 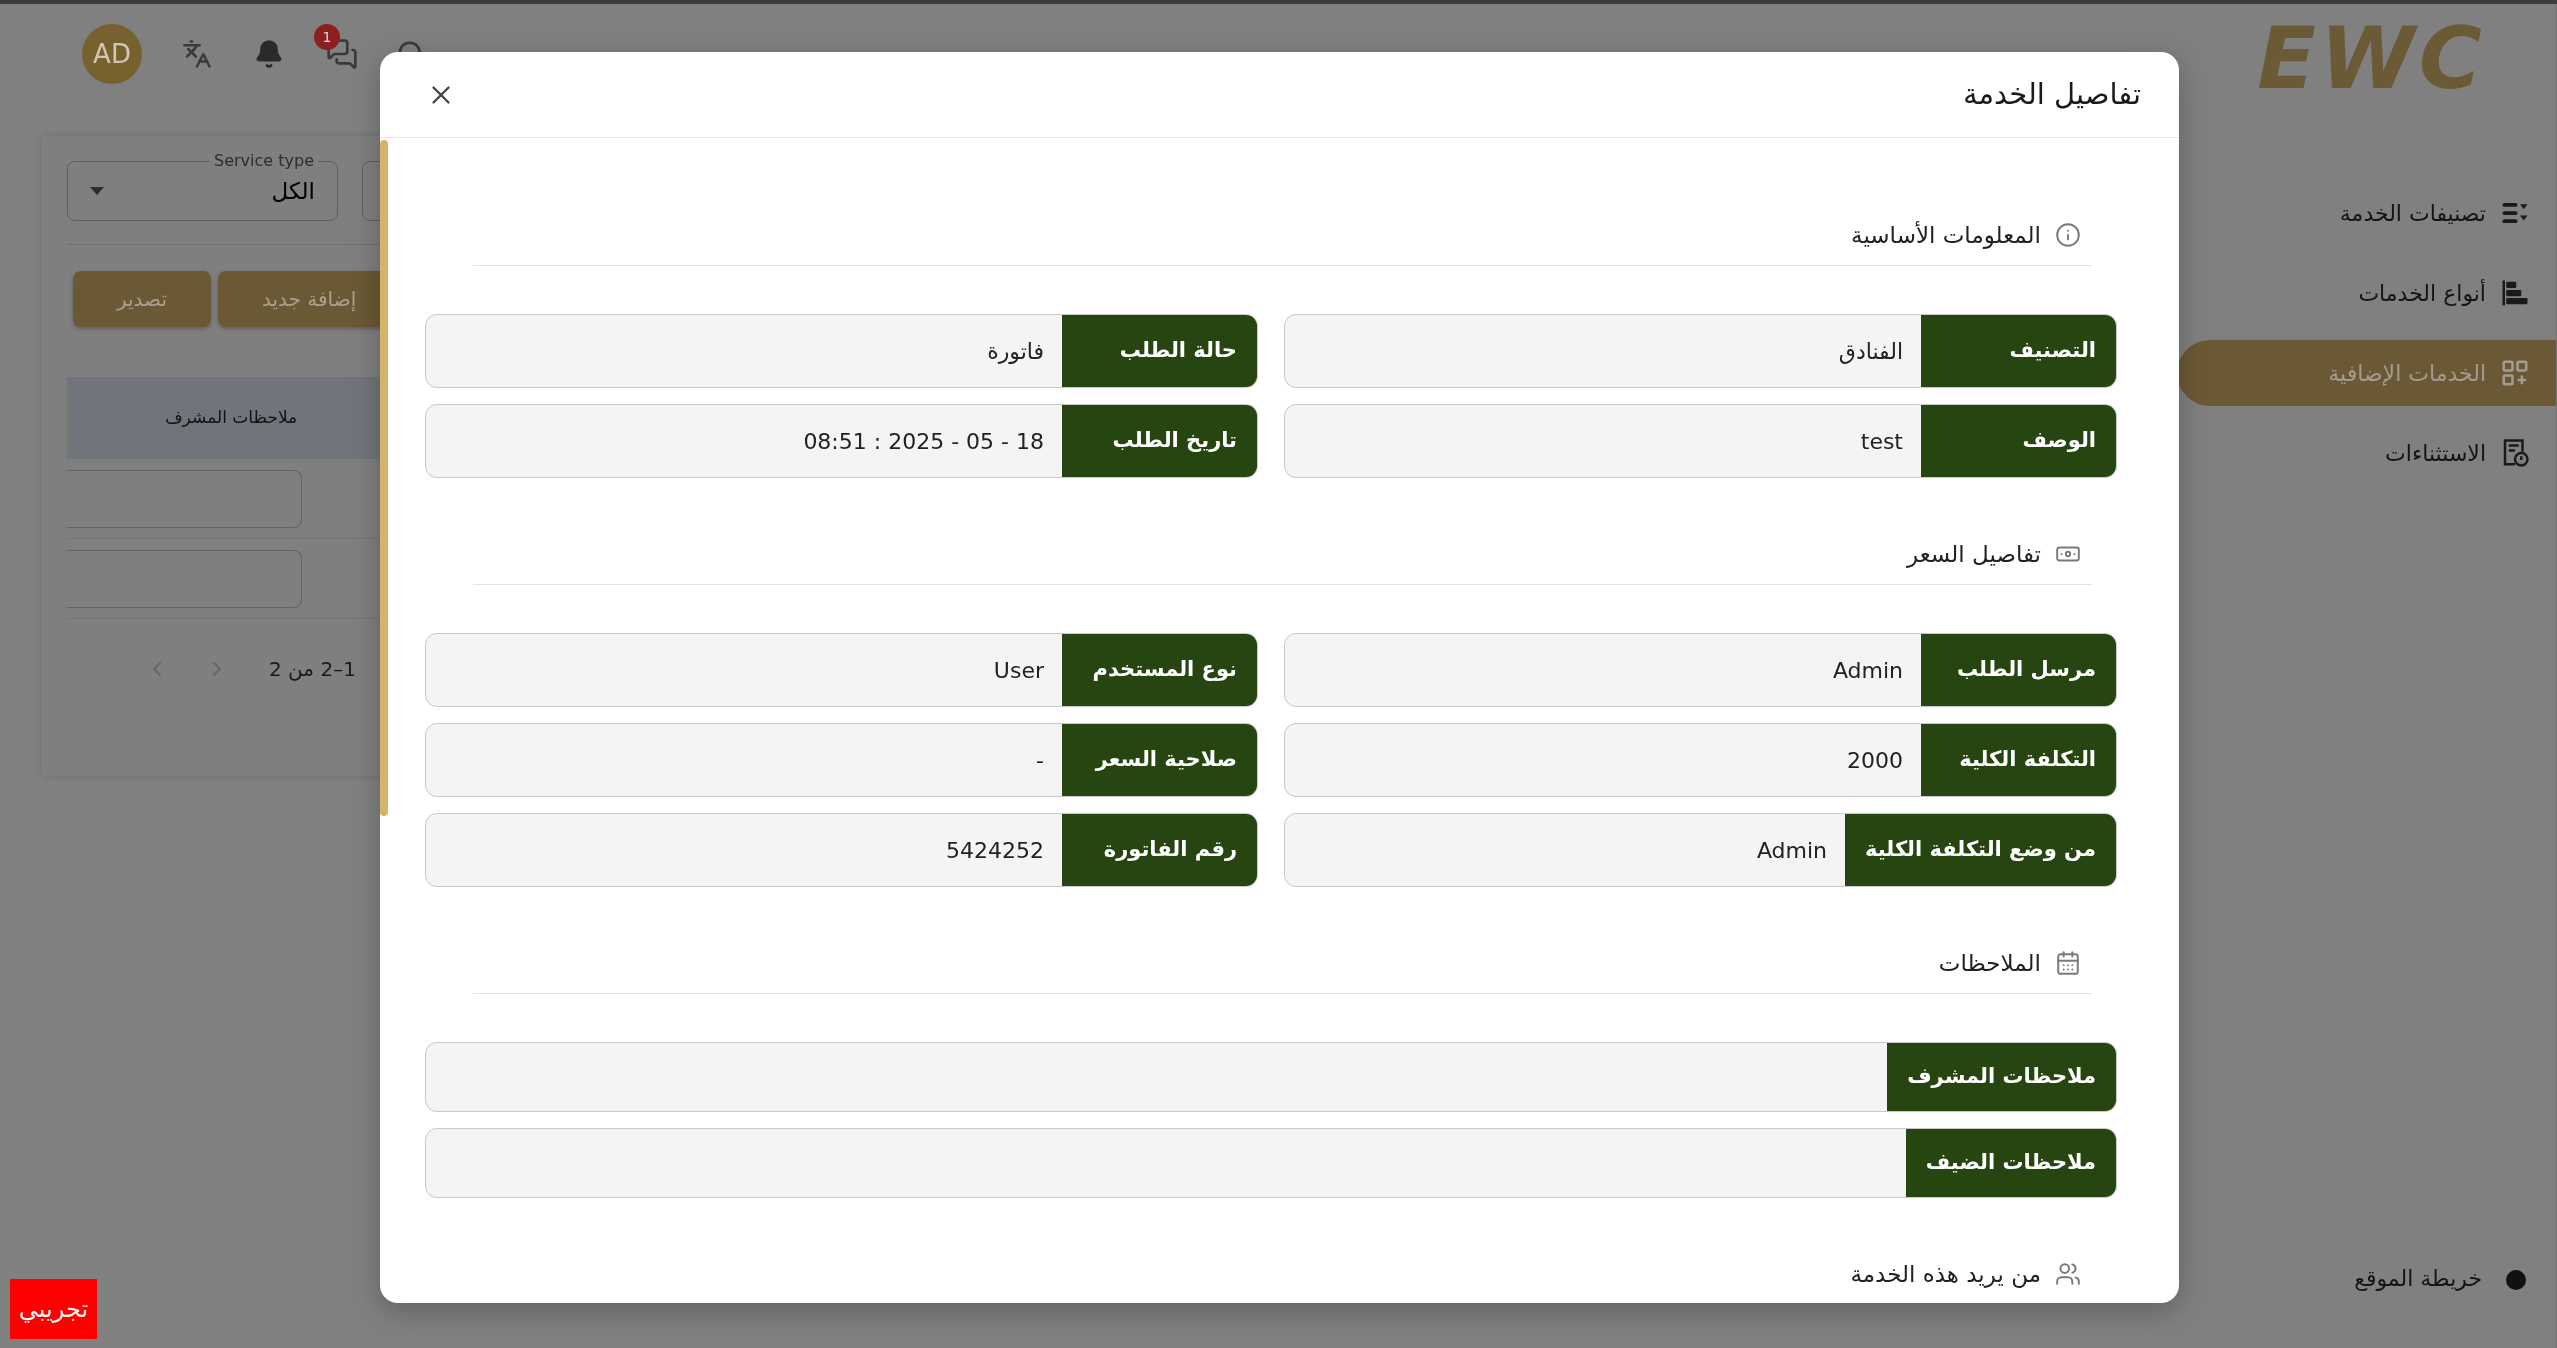 I want to click on field-value: -, so click(x=1040, y=760).